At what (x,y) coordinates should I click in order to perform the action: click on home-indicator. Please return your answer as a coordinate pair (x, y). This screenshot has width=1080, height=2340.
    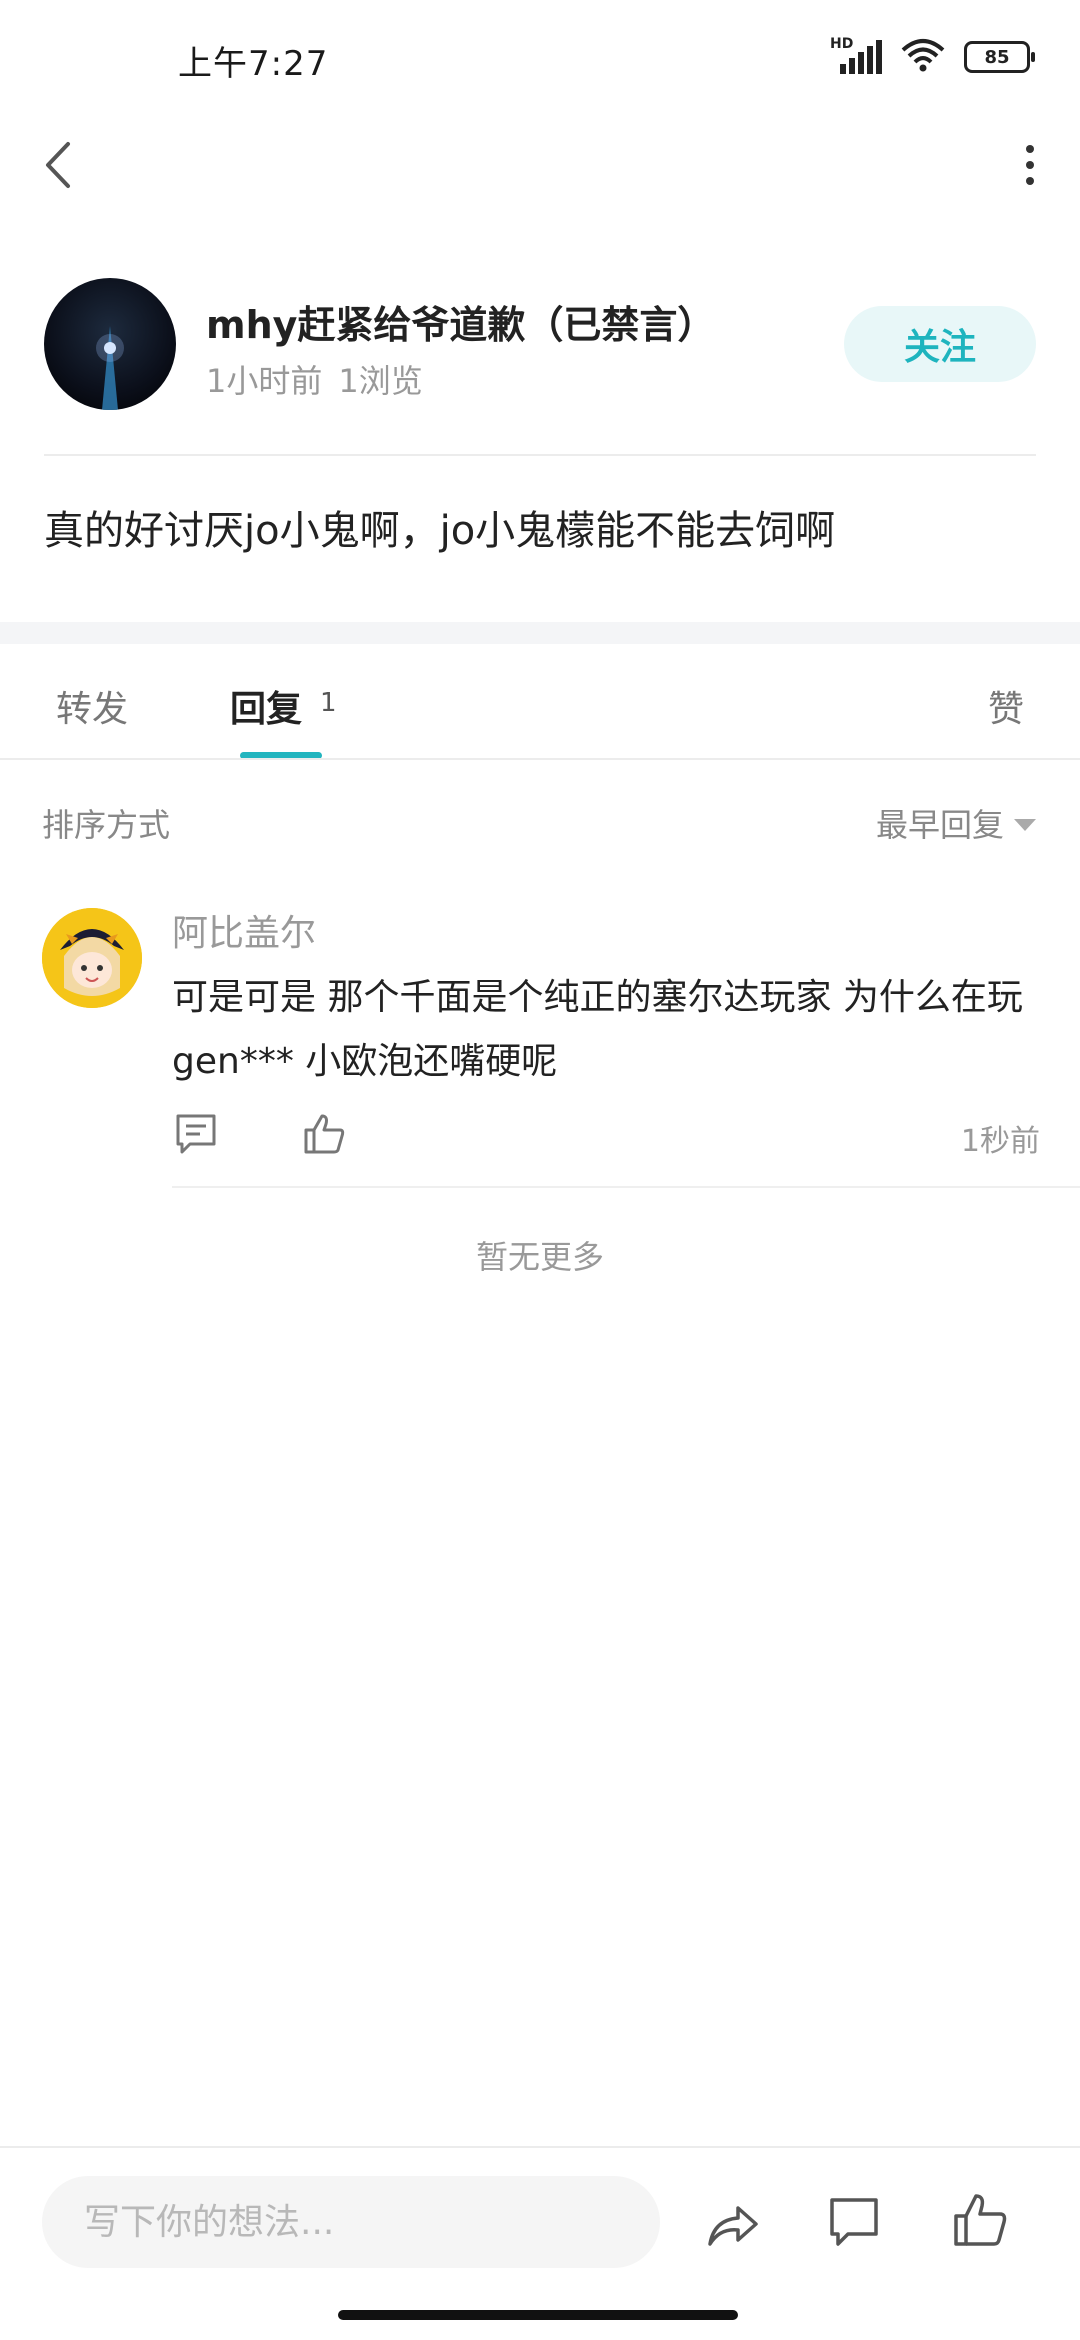
    Looking at the image, I should click on (538, 2315).